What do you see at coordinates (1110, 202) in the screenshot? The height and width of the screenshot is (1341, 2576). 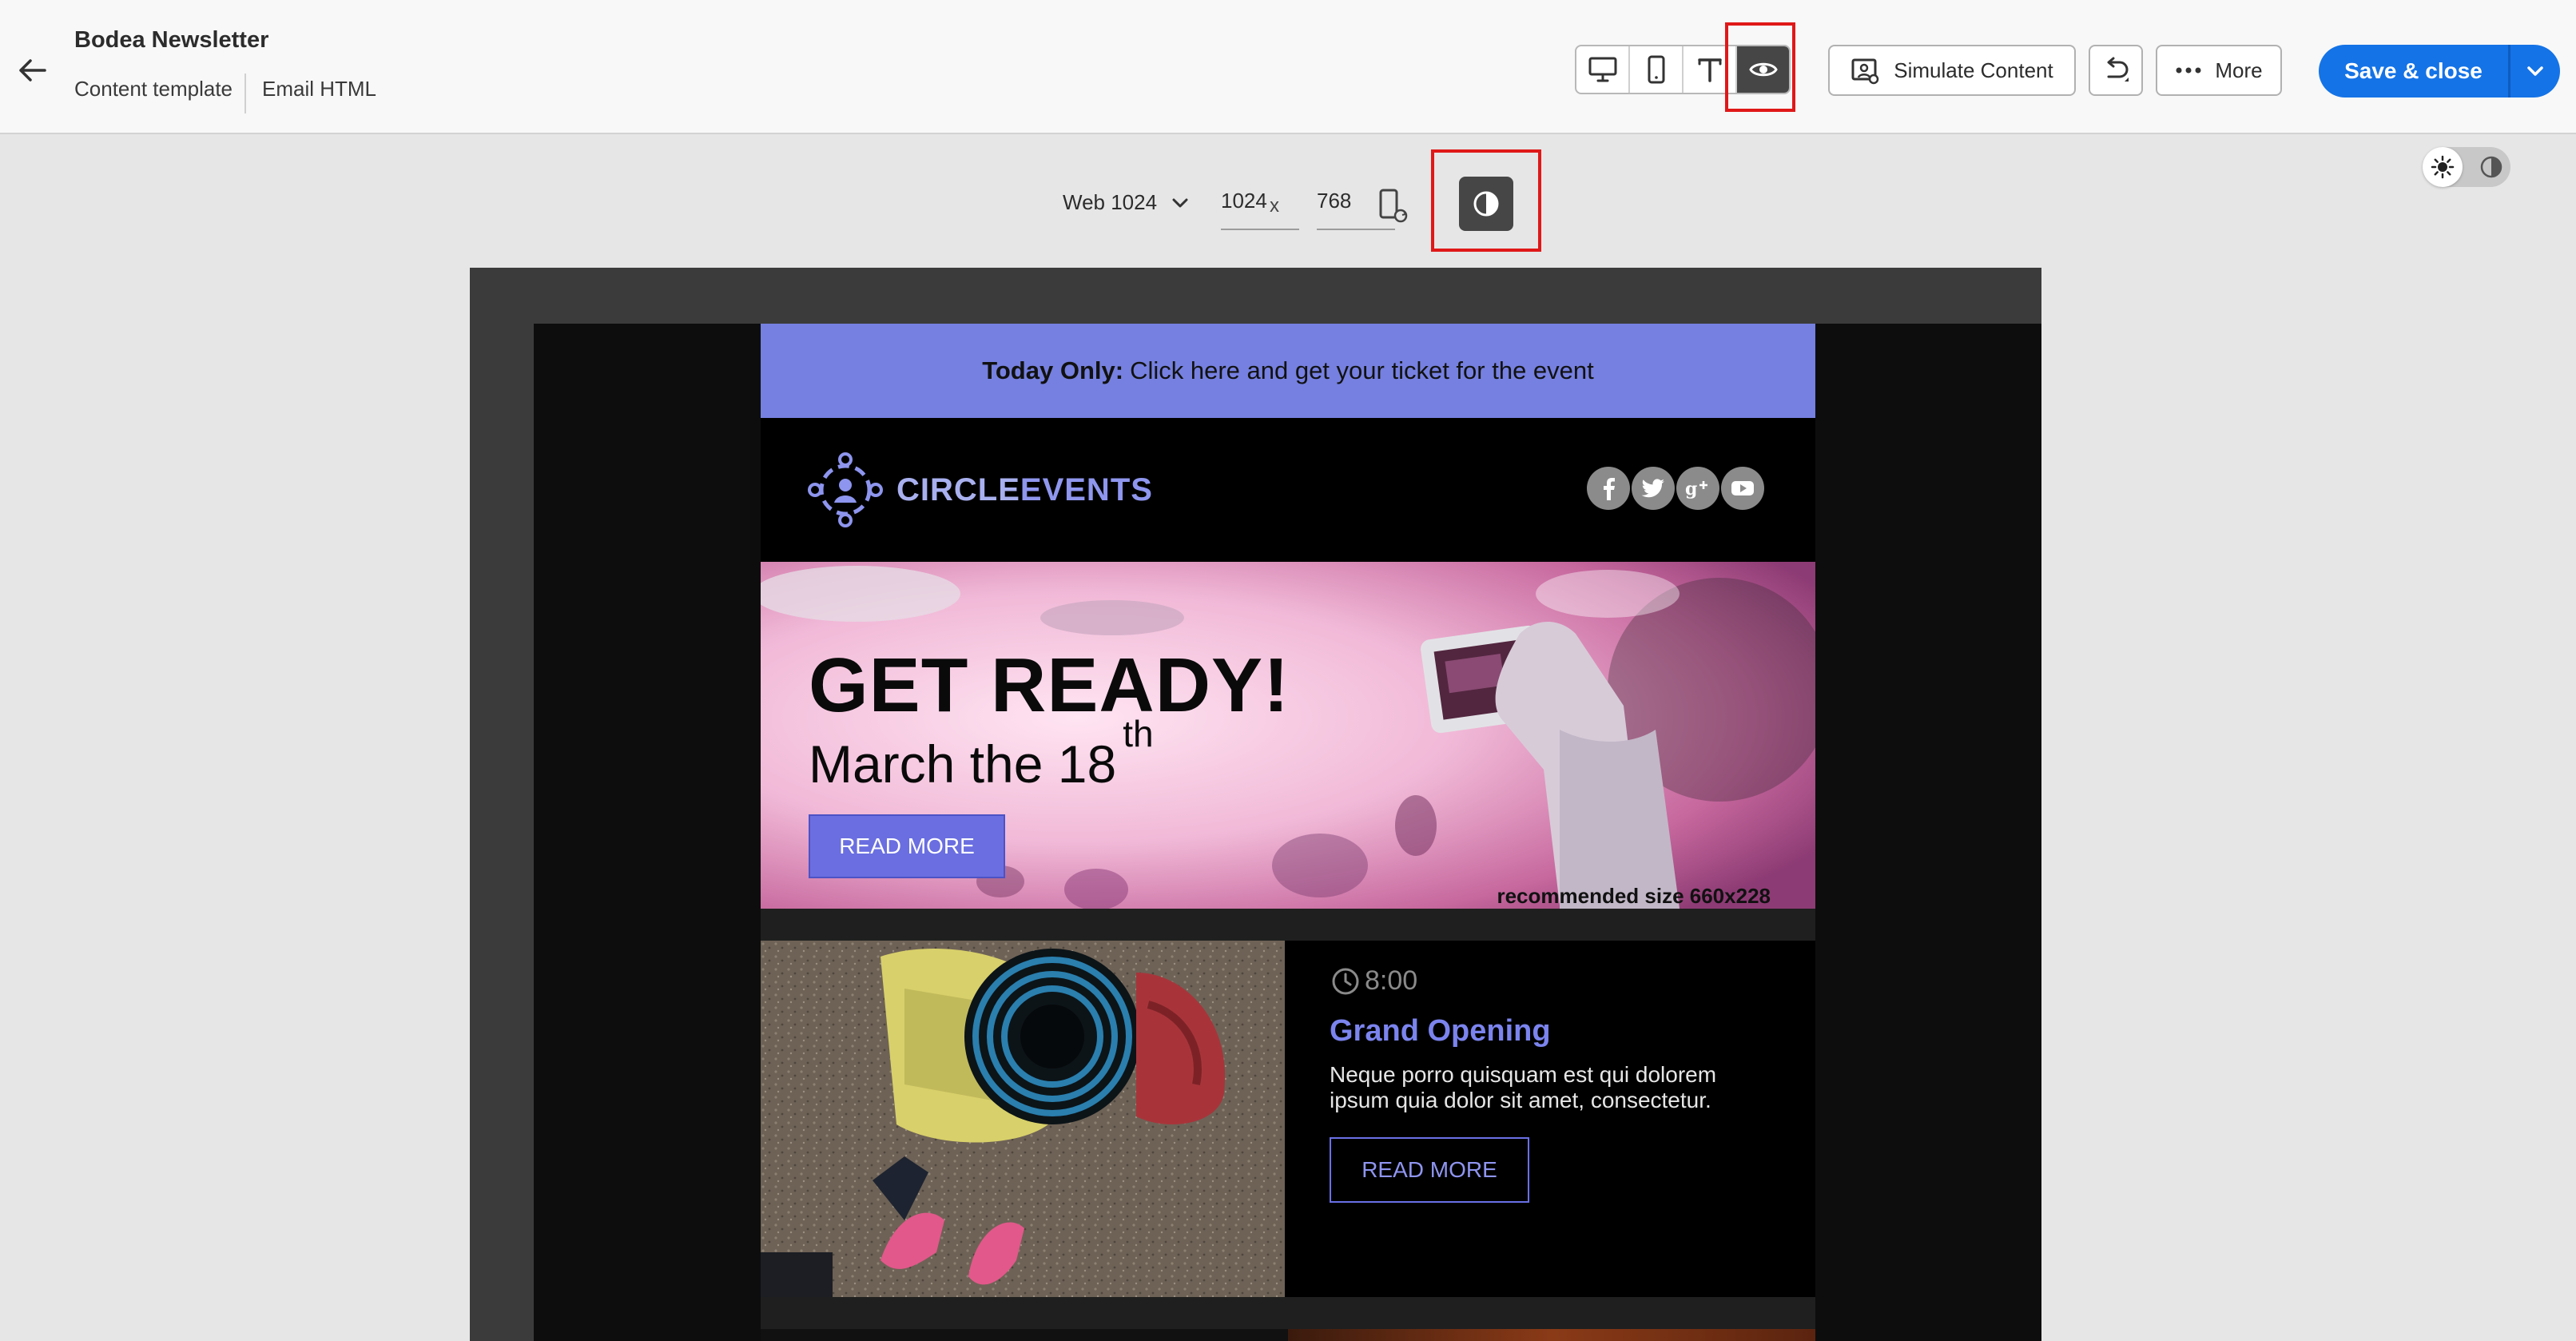 I see `device-select-value: Web 1024` at bounding box center [1110, 202].